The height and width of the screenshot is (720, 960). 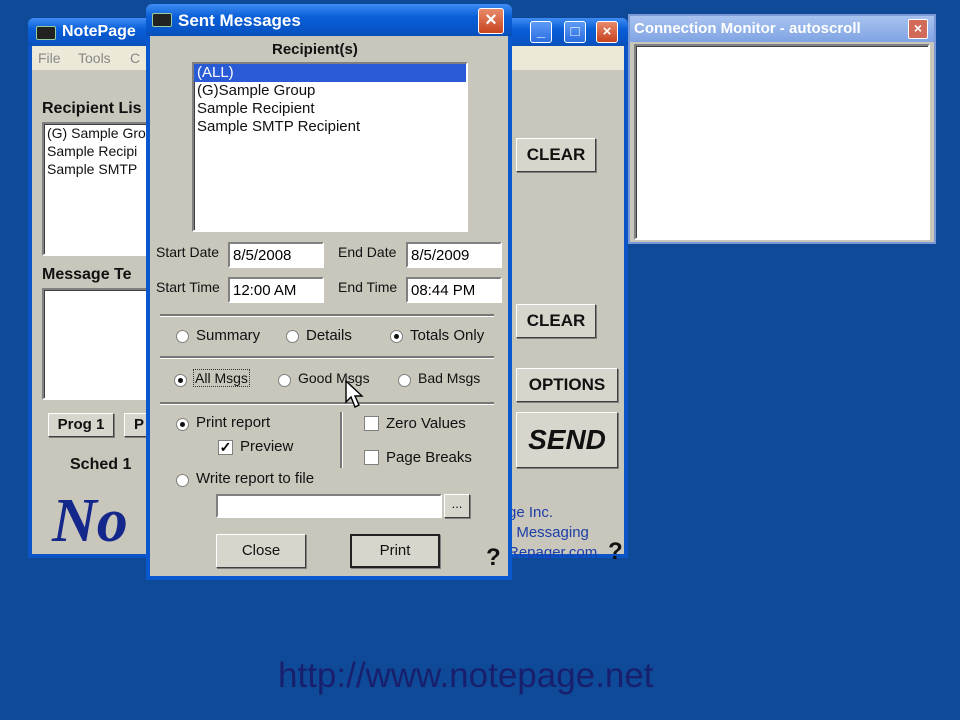 What do you see at coordinates (266, 446) in the screenshot?
I see `preview-label: Preview` at bounding box center [266, 446].